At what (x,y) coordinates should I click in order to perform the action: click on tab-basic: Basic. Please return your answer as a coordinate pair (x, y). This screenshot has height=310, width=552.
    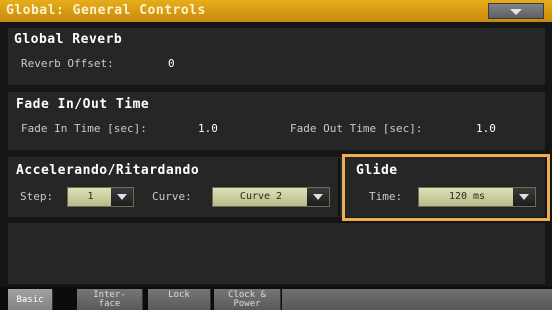
    Looking at the image, I should click on (30, 299).